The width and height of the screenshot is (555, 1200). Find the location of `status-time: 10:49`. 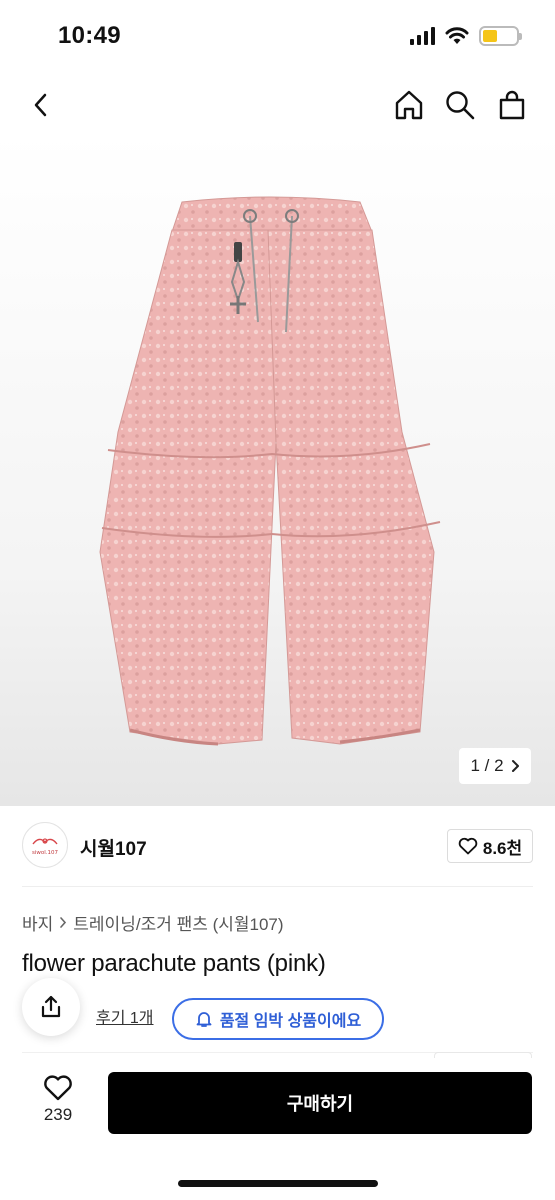

status-time: 10:49 is located at coordinates (89, 35).